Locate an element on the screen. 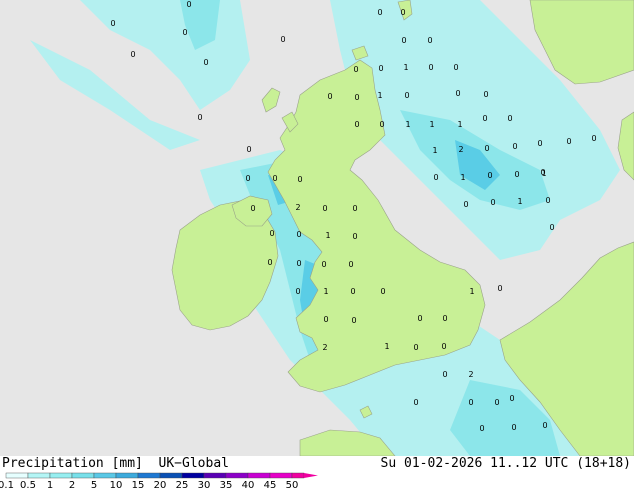 The width and height of the screenshot is (634, 490). color-scale-legend: 0.1 0.5 1 2 5 10 15 20 25 30 35 40 45 50 is located at coordinates (159, 481).